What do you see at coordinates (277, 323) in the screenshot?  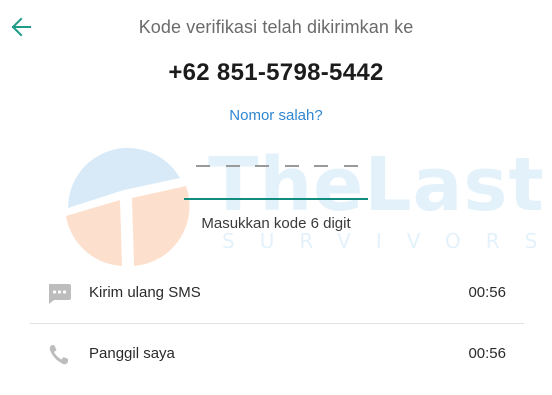 I see `divider` at bounding box center [277, 323].